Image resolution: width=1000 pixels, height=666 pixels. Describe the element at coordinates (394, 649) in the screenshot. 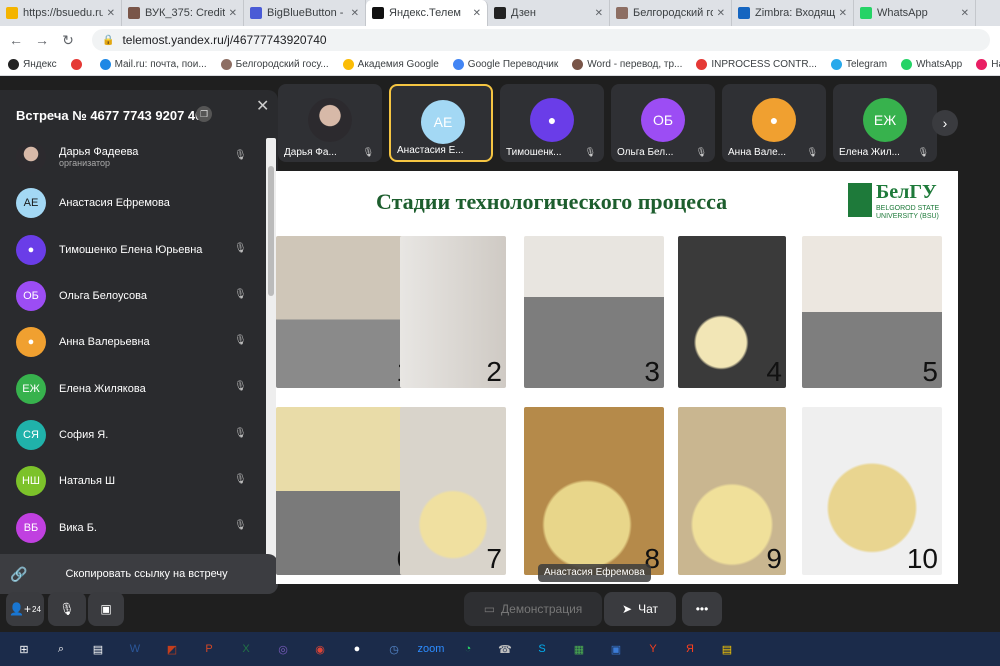

I see `taskbar-app-icon: ◷` at that location.